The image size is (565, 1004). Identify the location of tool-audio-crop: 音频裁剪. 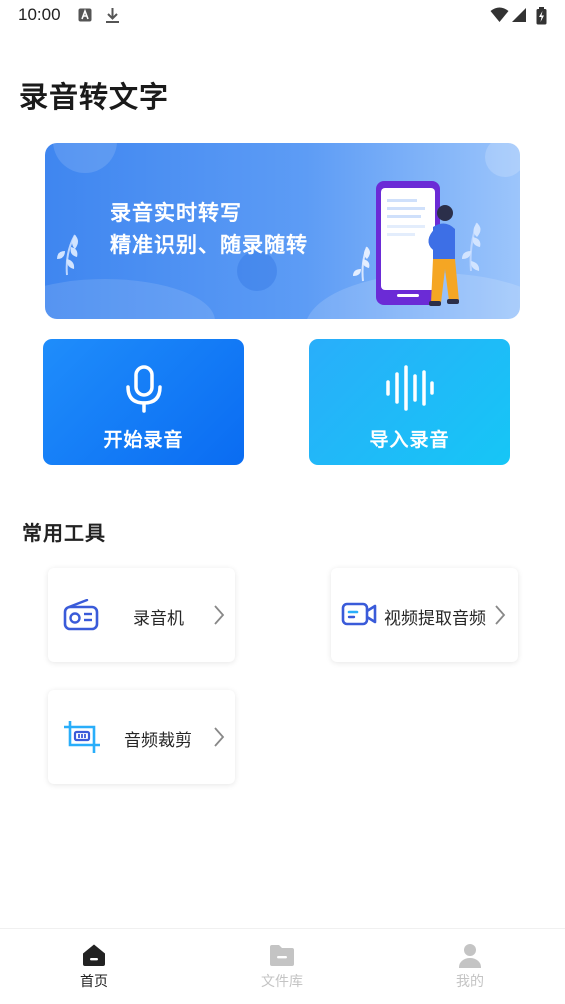
(141, 737).